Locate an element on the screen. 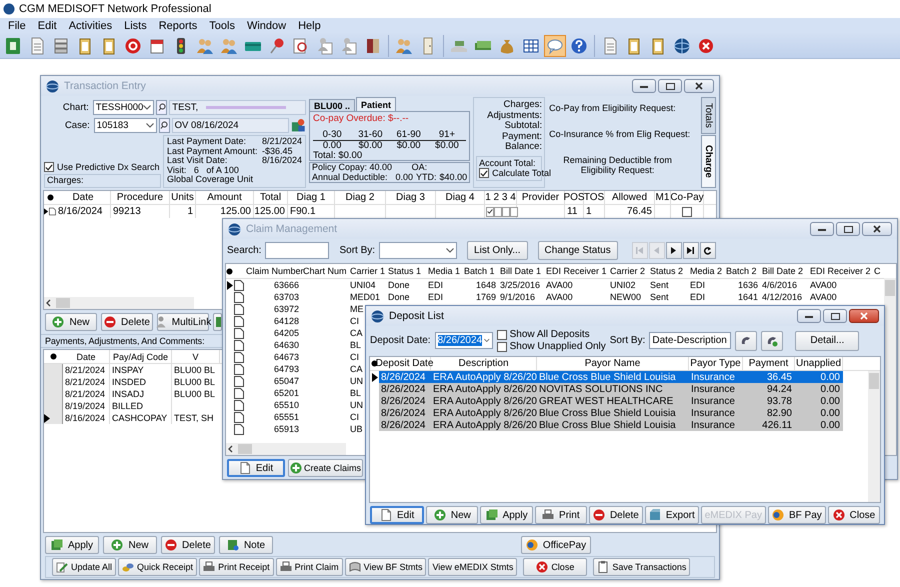 Image resolution: width=900 pixels, height=587 pixels. column-header: Diag 4 is located at coordinates (460, 197).